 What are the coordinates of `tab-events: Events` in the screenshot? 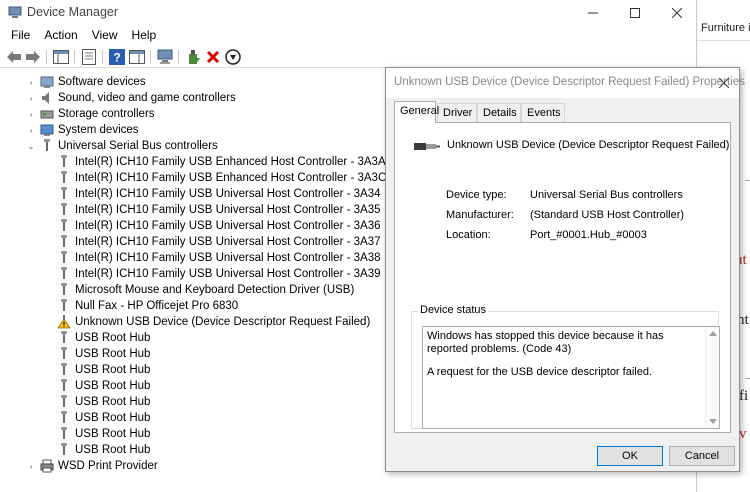 It's located at (543, 112).